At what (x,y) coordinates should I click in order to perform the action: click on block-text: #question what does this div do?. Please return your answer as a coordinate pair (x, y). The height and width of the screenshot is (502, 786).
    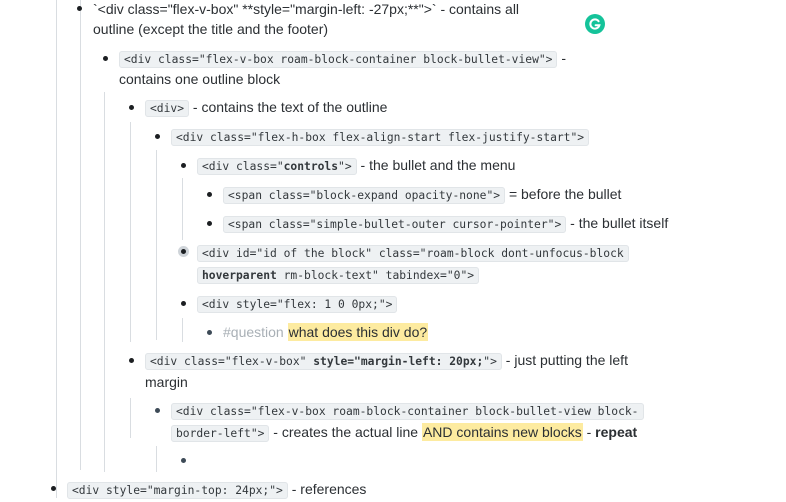
    Looking at the image, I should click on (326, 332).